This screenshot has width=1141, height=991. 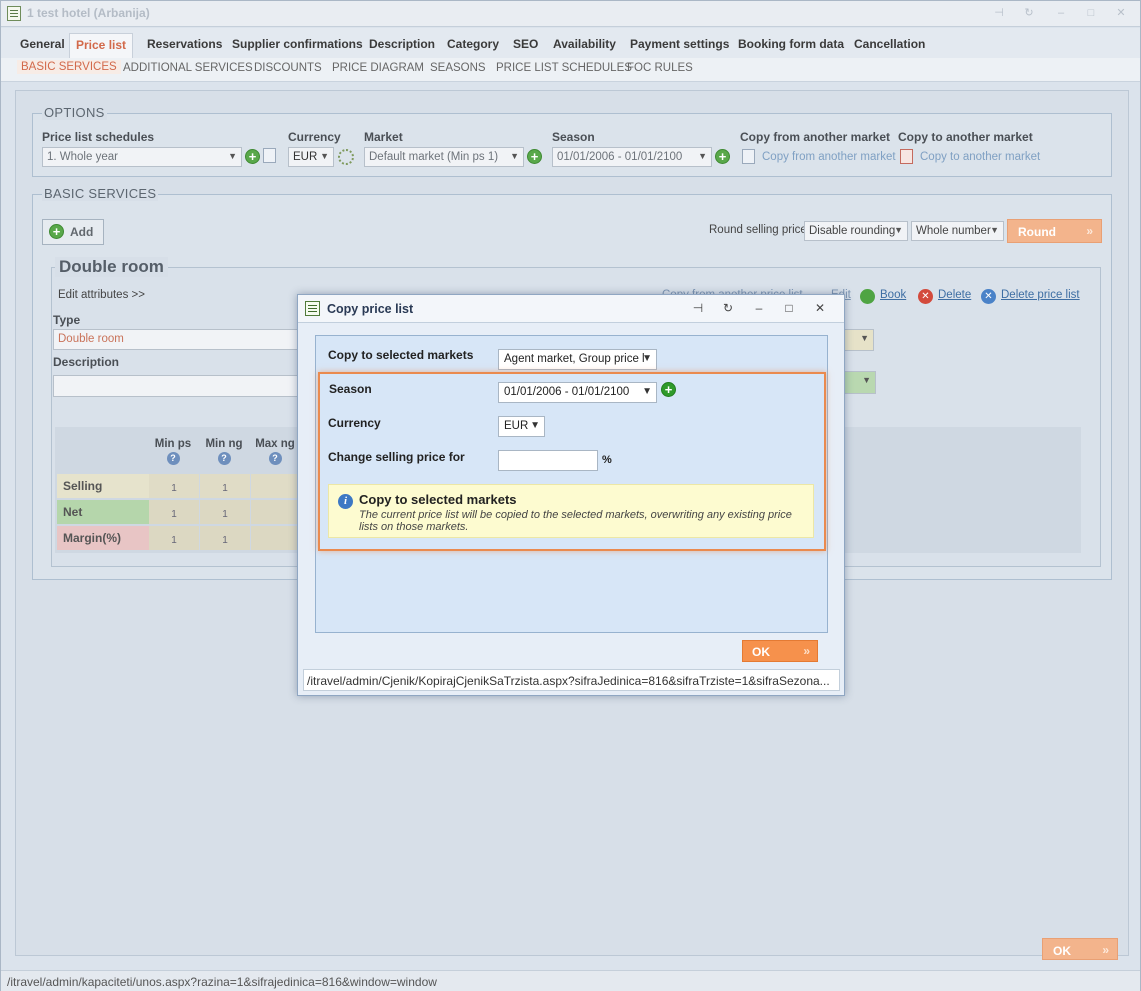 I want to click on column-header: Min ng?, so click(x=224, y=451).